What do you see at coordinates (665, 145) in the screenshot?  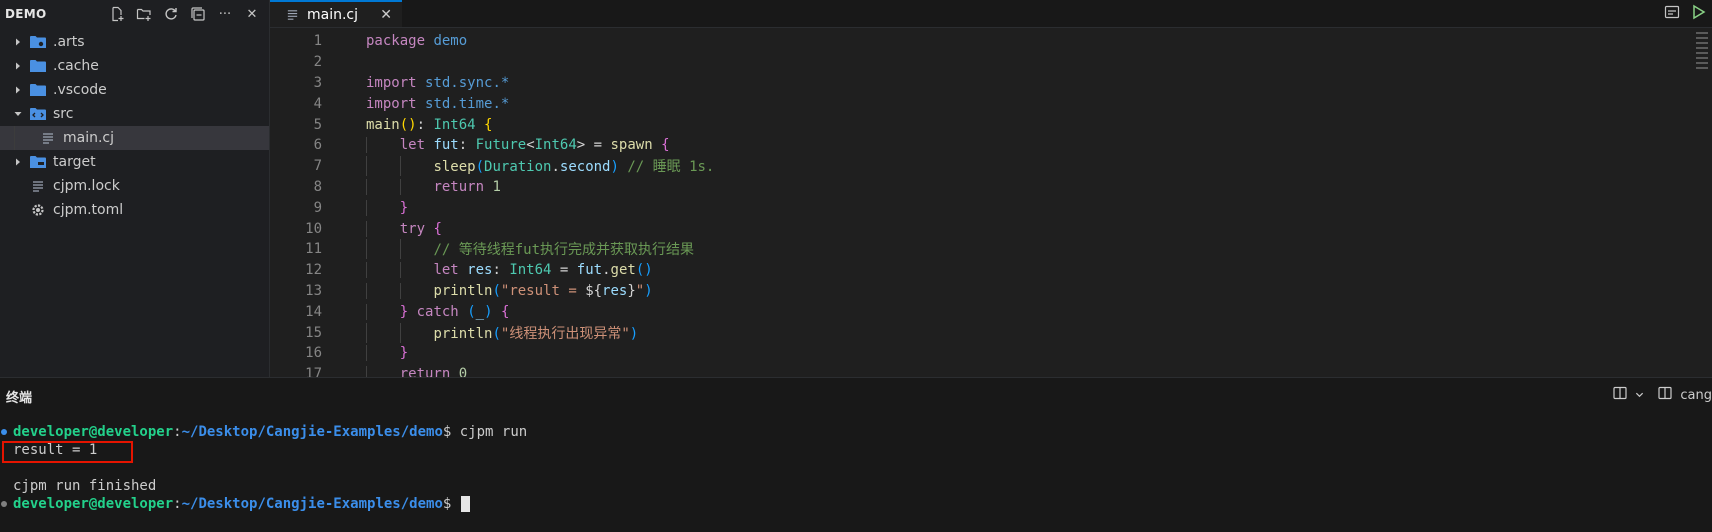 I see `code-token: {` at bounding box center [665, 145].